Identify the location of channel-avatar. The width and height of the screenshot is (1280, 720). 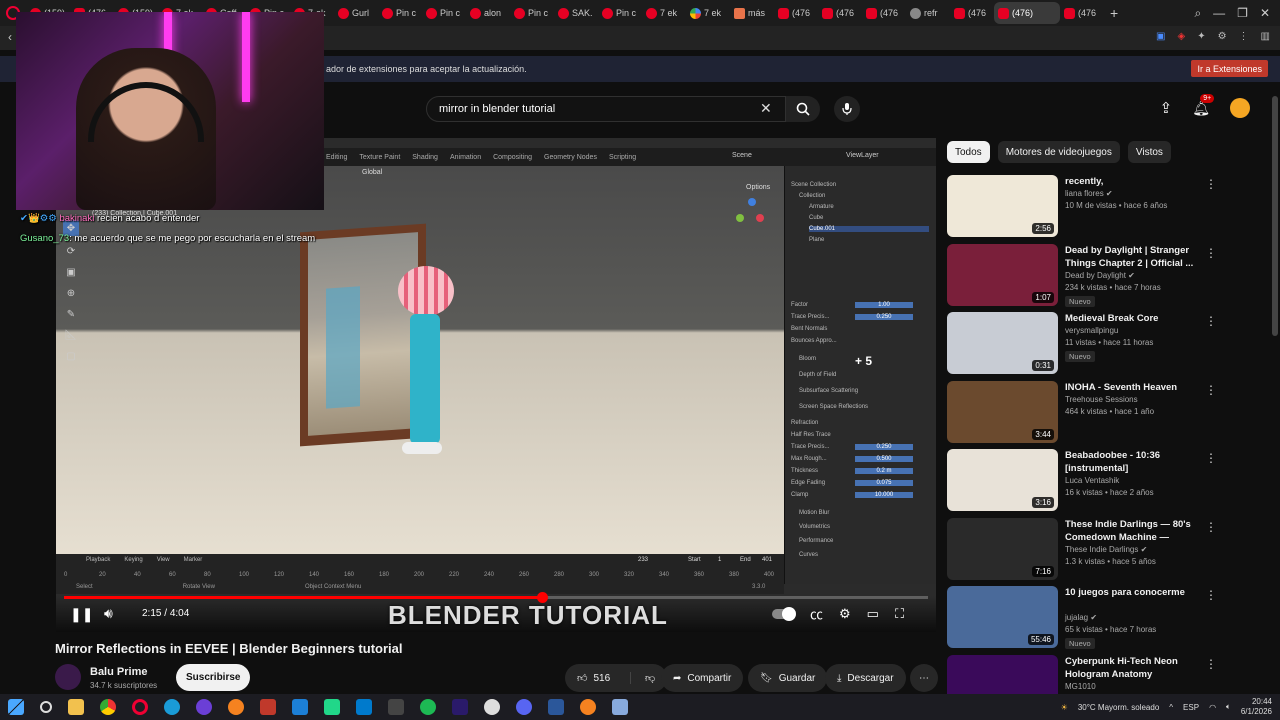
(68, 677).